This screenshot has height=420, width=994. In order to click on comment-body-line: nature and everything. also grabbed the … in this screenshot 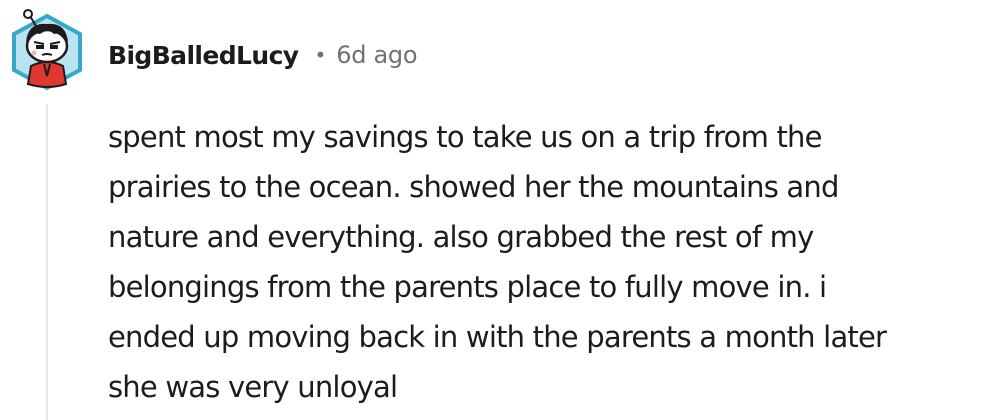, I will do `click(461, 237)`.